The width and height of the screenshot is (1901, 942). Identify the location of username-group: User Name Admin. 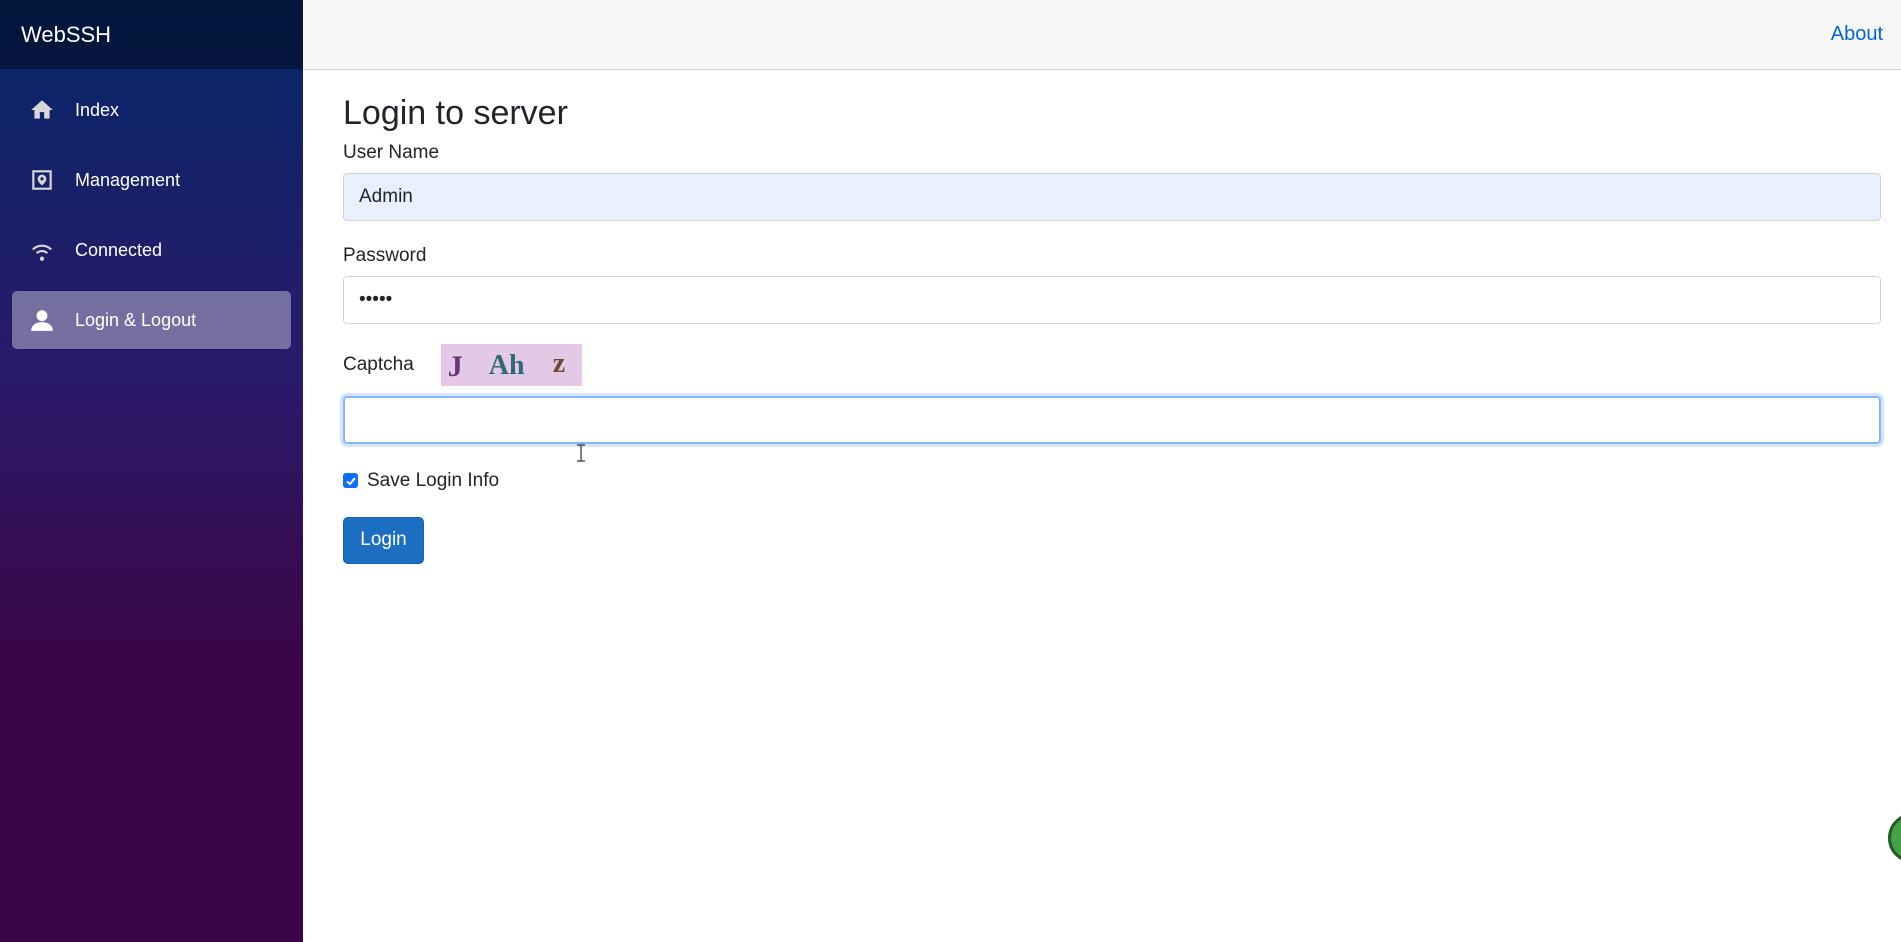
(1112, 181).